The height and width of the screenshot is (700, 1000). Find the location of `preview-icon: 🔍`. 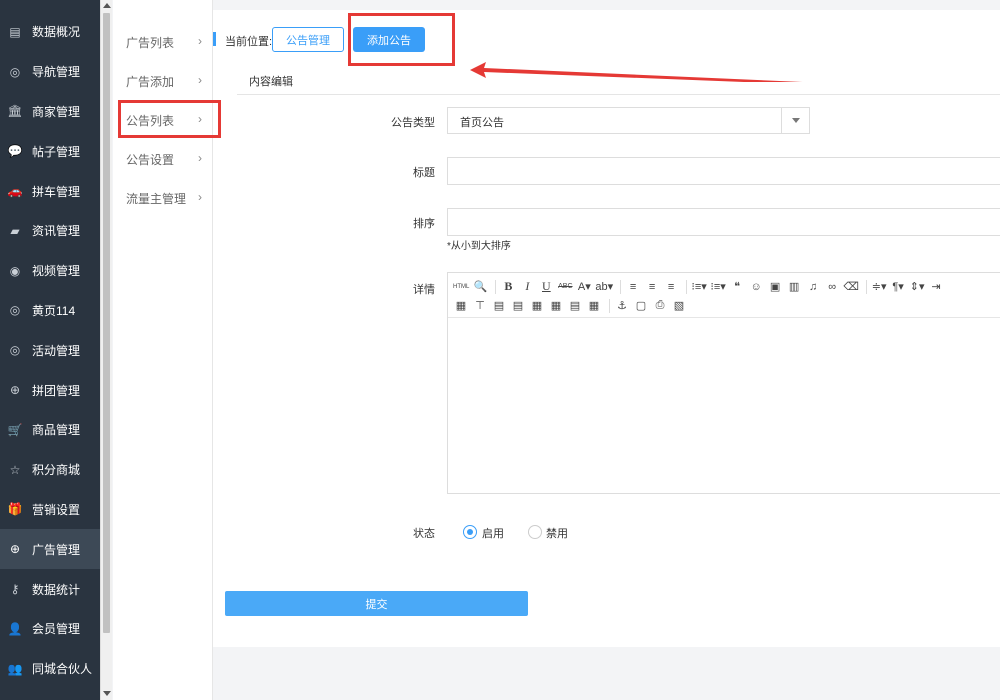

preview-icon: 🔍 is located at coordinates (480, 287).